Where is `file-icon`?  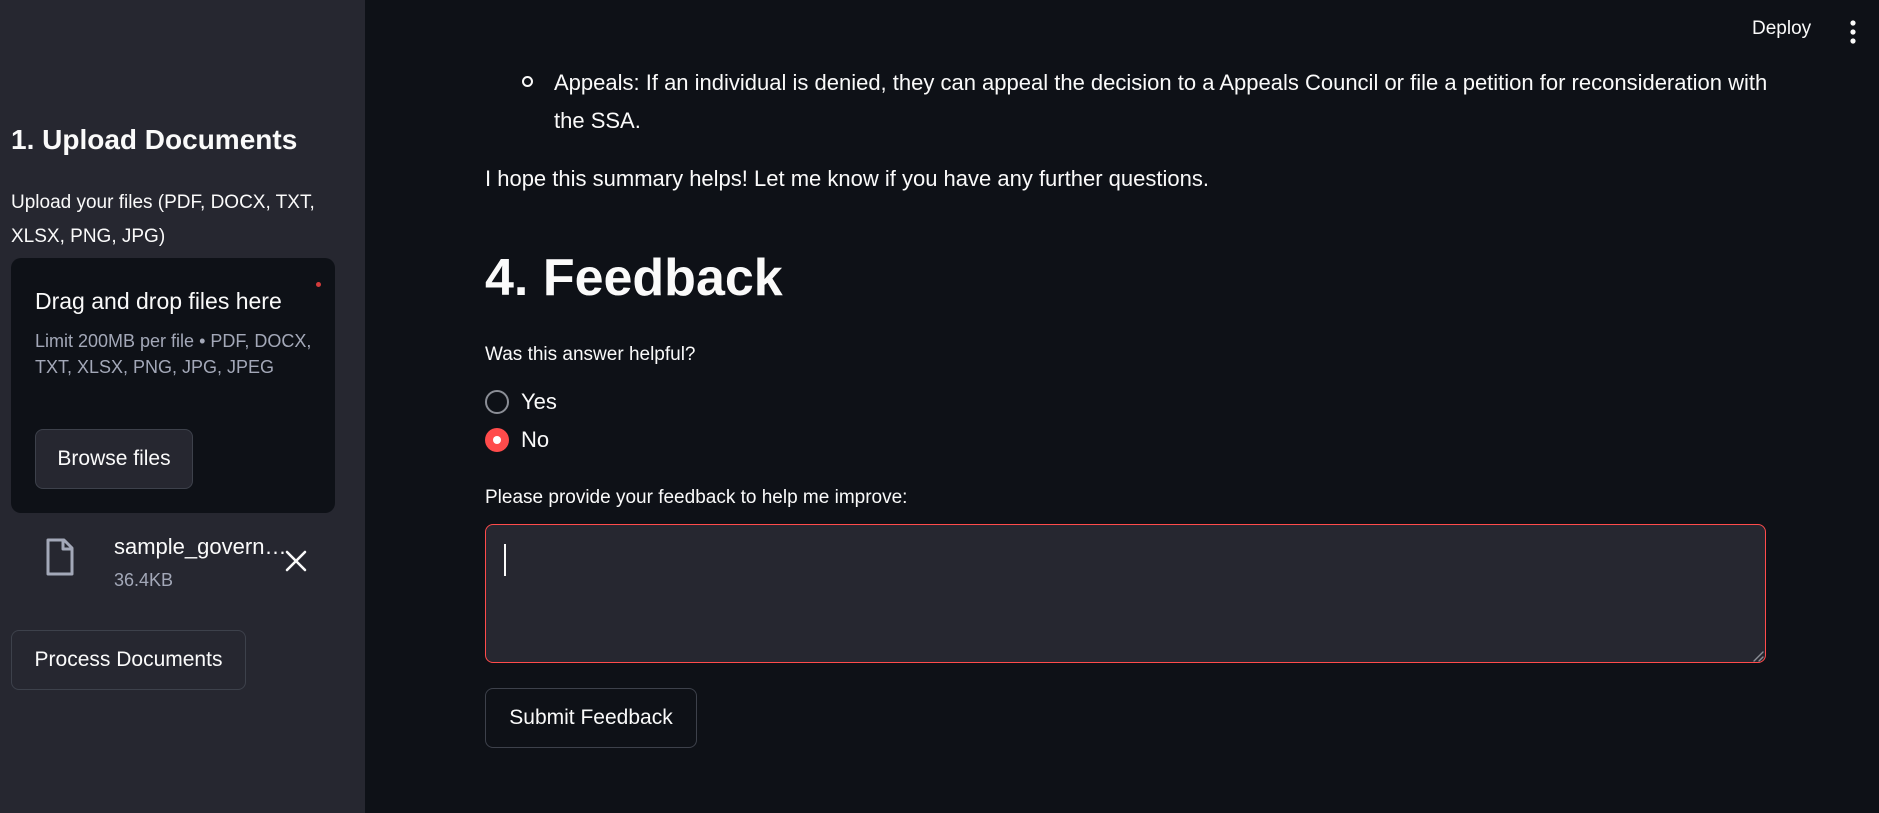 file-icon is located at coordinates (60, 557).